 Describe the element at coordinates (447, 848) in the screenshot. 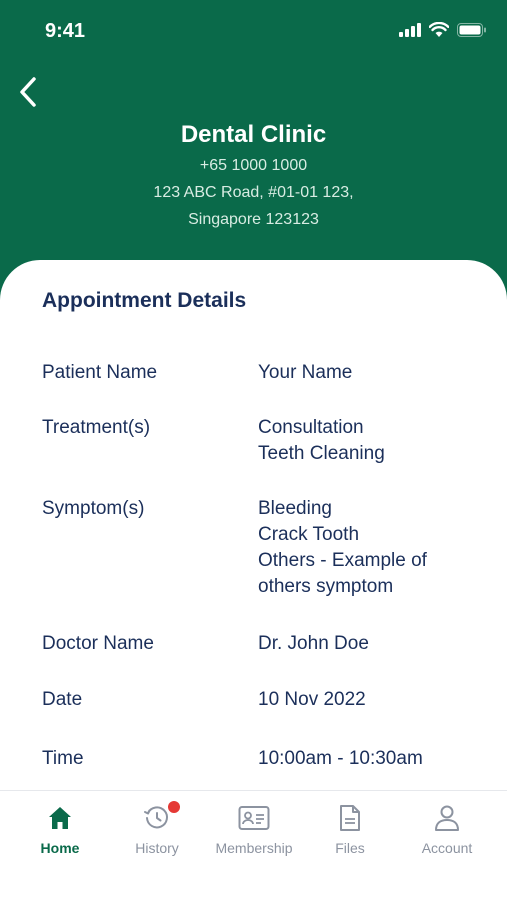

I see `tab-account-label: Account` at that location.